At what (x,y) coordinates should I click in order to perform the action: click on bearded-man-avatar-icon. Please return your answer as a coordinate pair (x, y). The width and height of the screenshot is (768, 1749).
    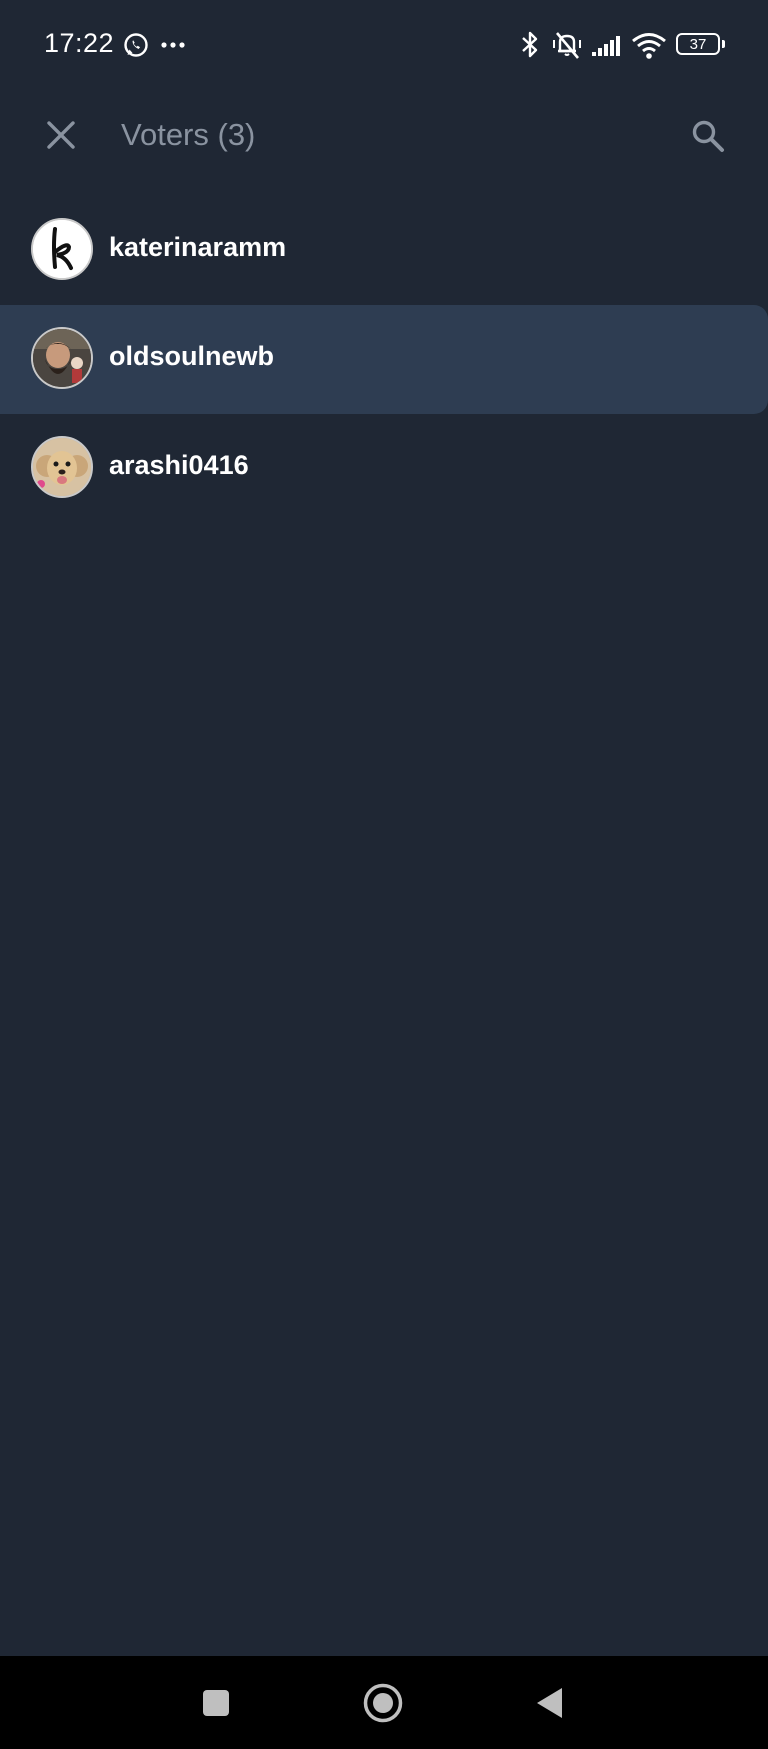
    Looking at the image, I should click on (62, 358).